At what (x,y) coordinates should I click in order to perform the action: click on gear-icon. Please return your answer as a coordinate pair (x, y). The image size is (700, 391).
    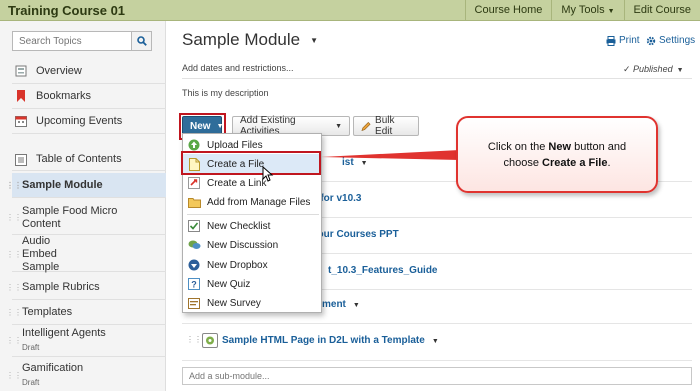
    Looking at the image, I should click on (651, 40).